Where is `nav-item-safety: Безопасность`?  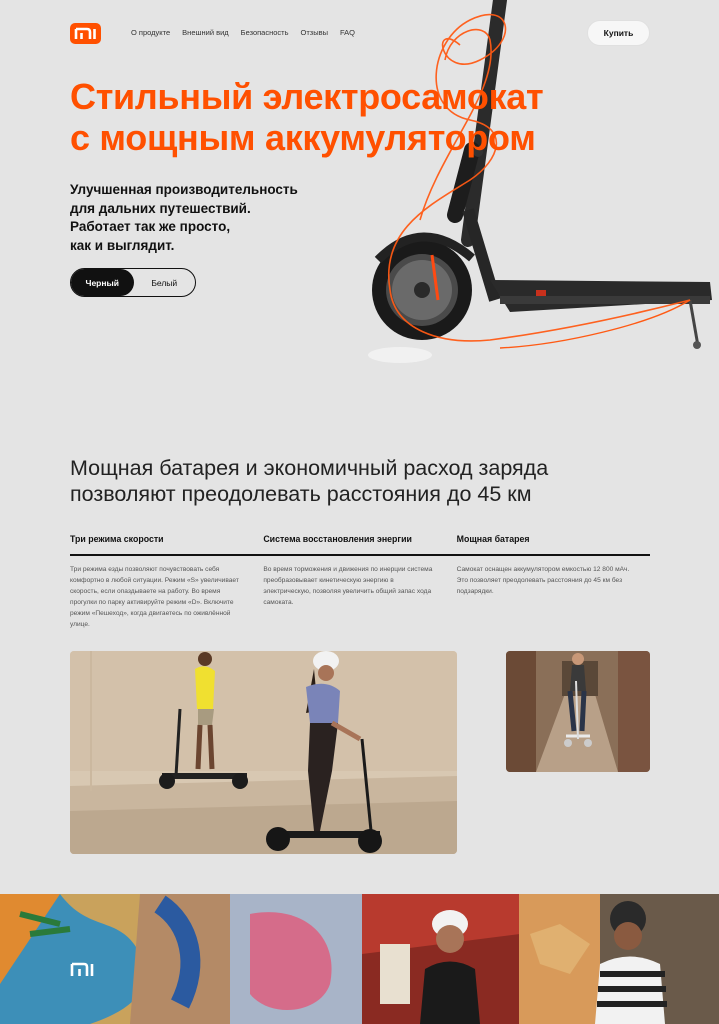
nav-item-safety: Безопасность is located at coordinates (265, 32).